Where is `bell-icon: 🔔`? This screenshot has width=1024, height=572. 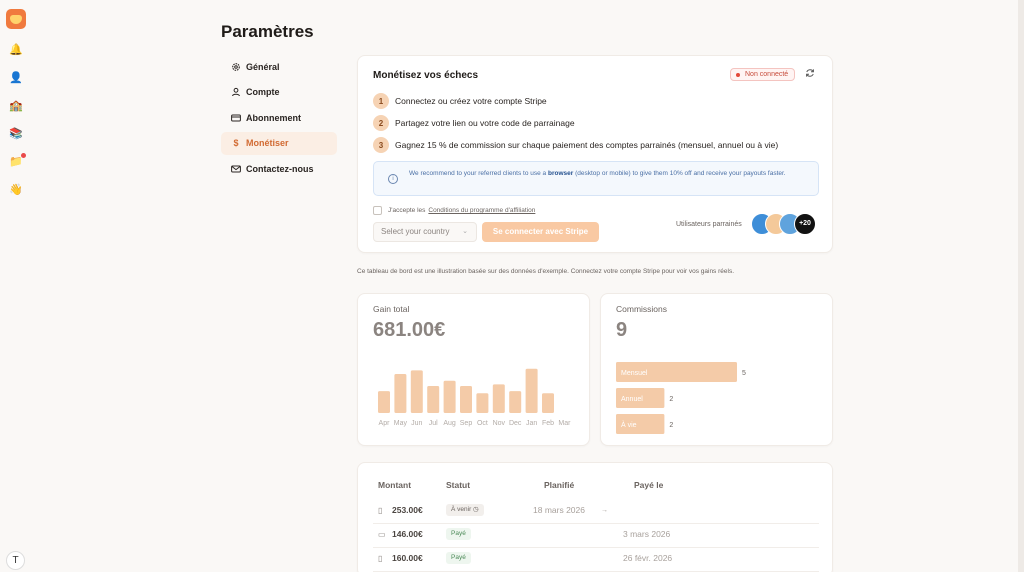
bell-icon: 🔔 is located at coordinates (16, 50).